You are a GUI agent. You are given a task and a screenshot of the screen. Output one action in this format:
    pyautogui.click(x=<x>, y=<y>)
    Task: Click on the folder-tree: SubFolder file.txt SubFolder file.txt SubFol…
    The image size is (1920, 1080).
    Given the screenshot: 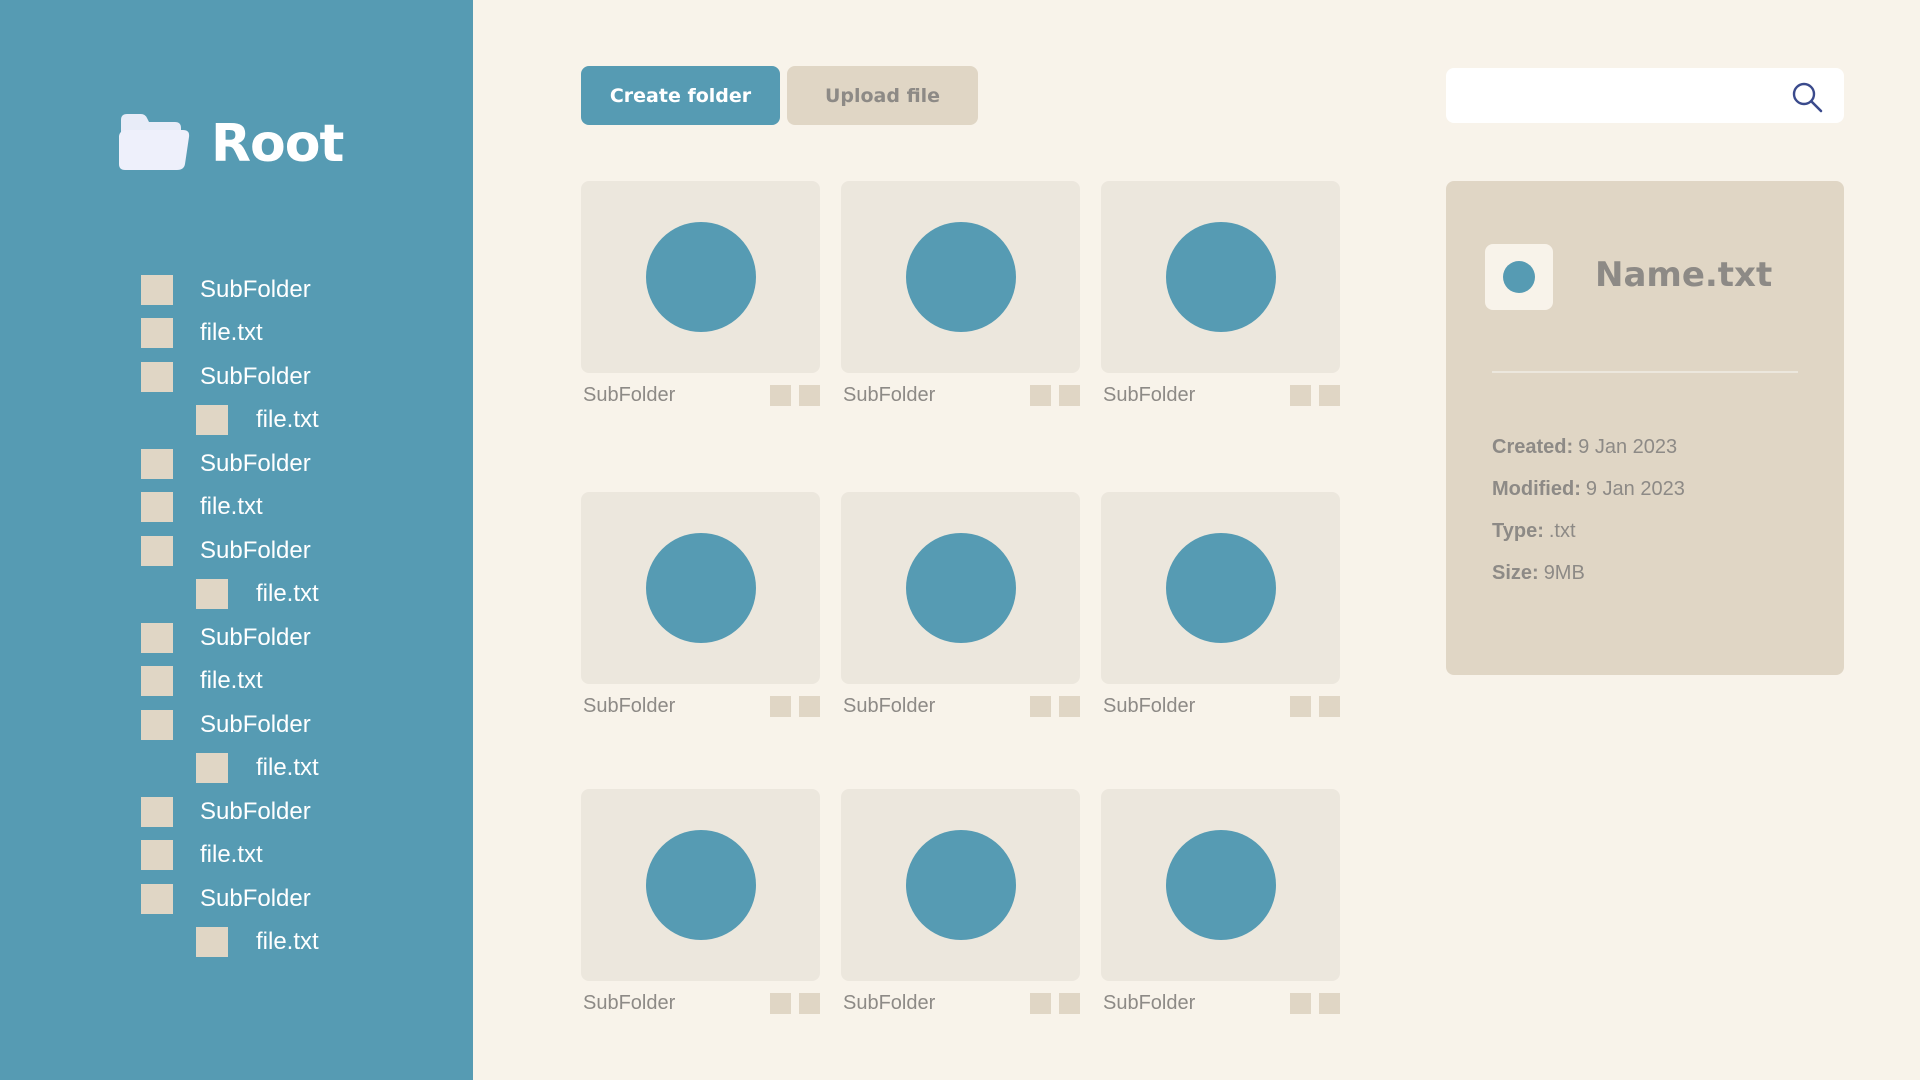 What is the action you would take?
    pyautogui.click(x=291, y=616)
    